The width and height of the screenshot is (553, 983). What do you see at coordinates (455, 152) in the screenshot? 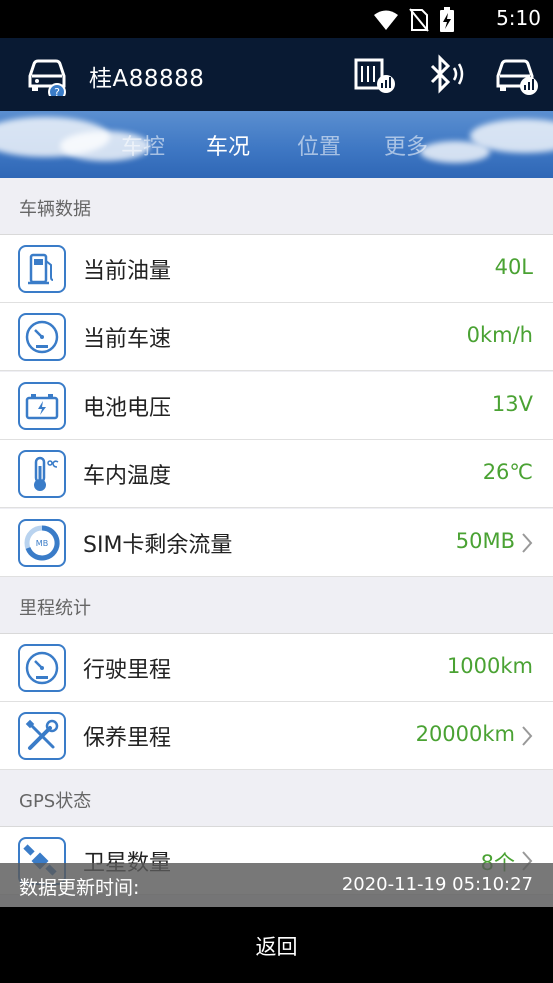
I see `cloud-decoration` at bounding box center [455, 152].